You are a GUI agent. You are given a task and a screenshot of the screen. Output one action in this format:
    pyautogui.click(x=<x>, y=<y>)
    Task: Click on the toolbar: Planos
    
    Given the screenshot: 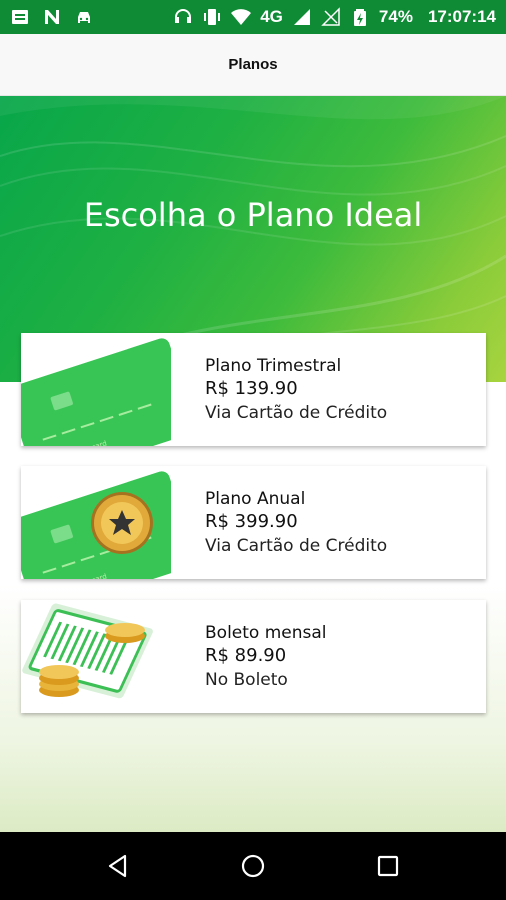 What is the action you would take?
    pyautogui.click(x=253, y=65)
    